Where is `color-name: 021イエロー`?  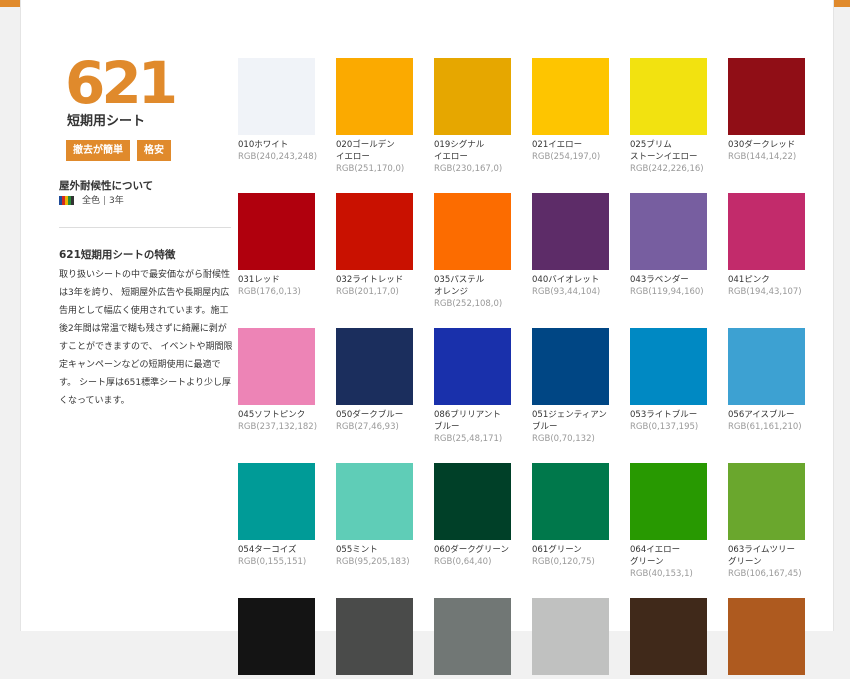
color-name: 021イエロー is located at coordinates (557, 145).